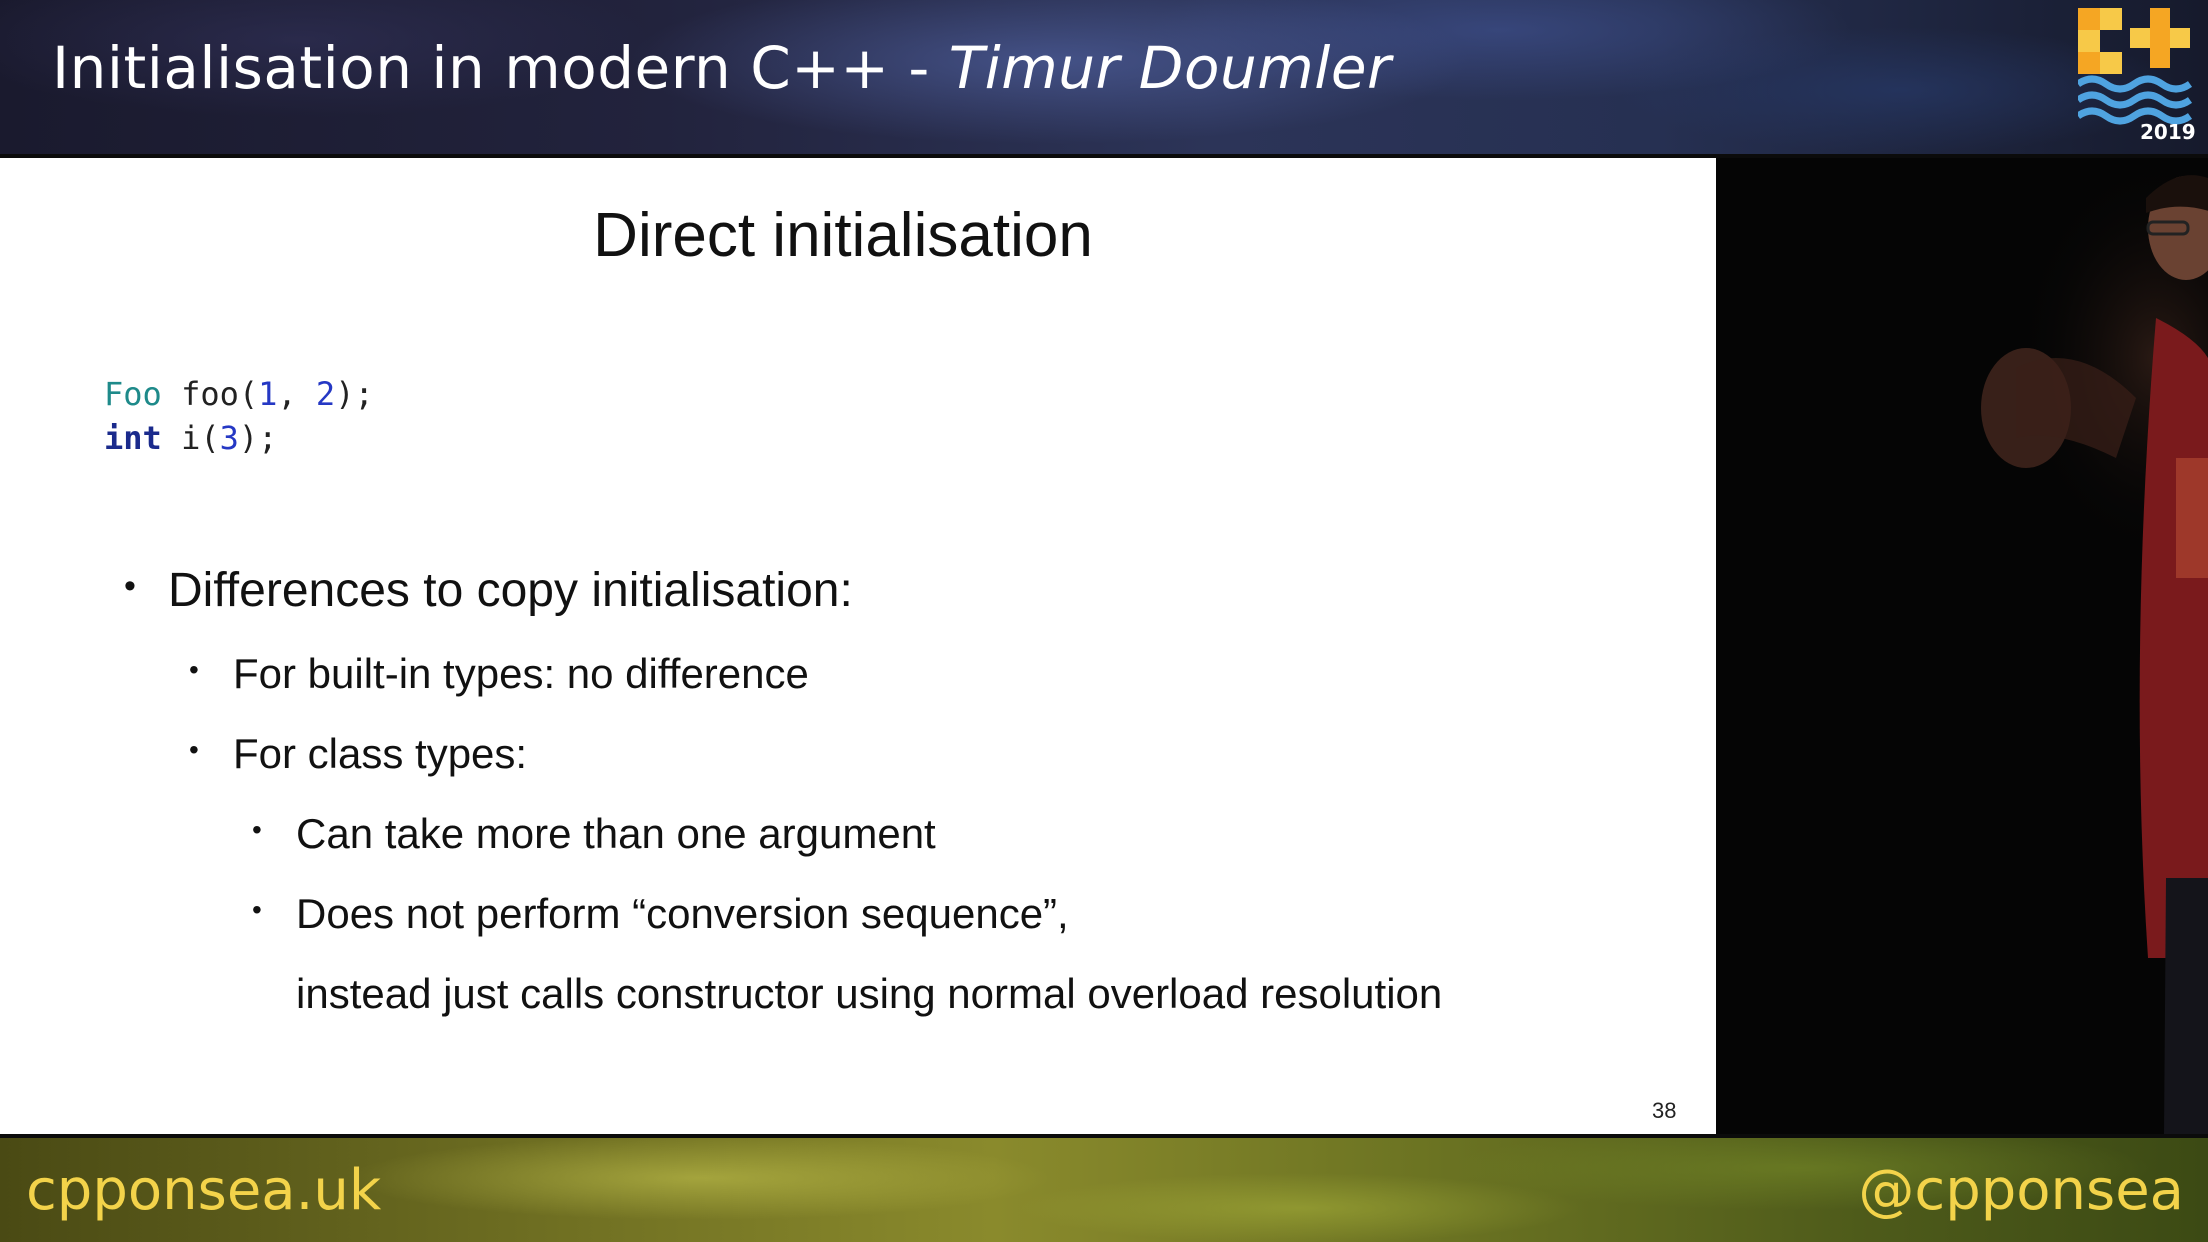 This screenshot has height=1242, width=2208. What do you see at coordinates (296, 394) in the screenshot?
I see `code-token: ,` at bounding box center [296, 394].